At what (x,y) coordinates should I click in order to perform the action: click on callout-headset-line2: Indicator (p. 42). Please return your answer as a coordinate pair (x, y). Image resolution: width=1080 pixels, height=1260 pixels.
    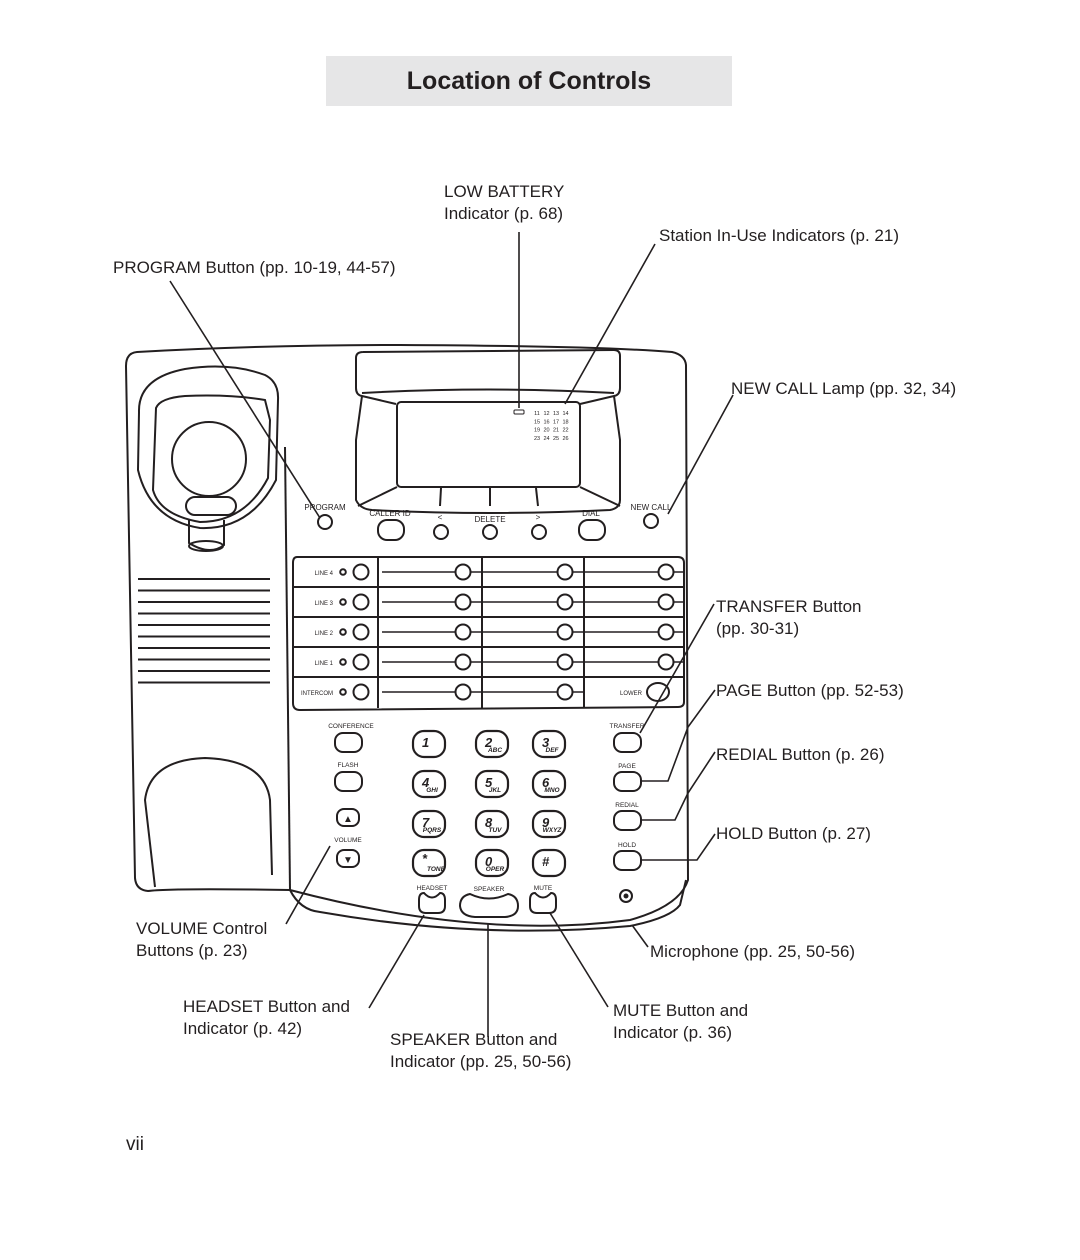
    Looking at the image, I should click on (243, 1028).